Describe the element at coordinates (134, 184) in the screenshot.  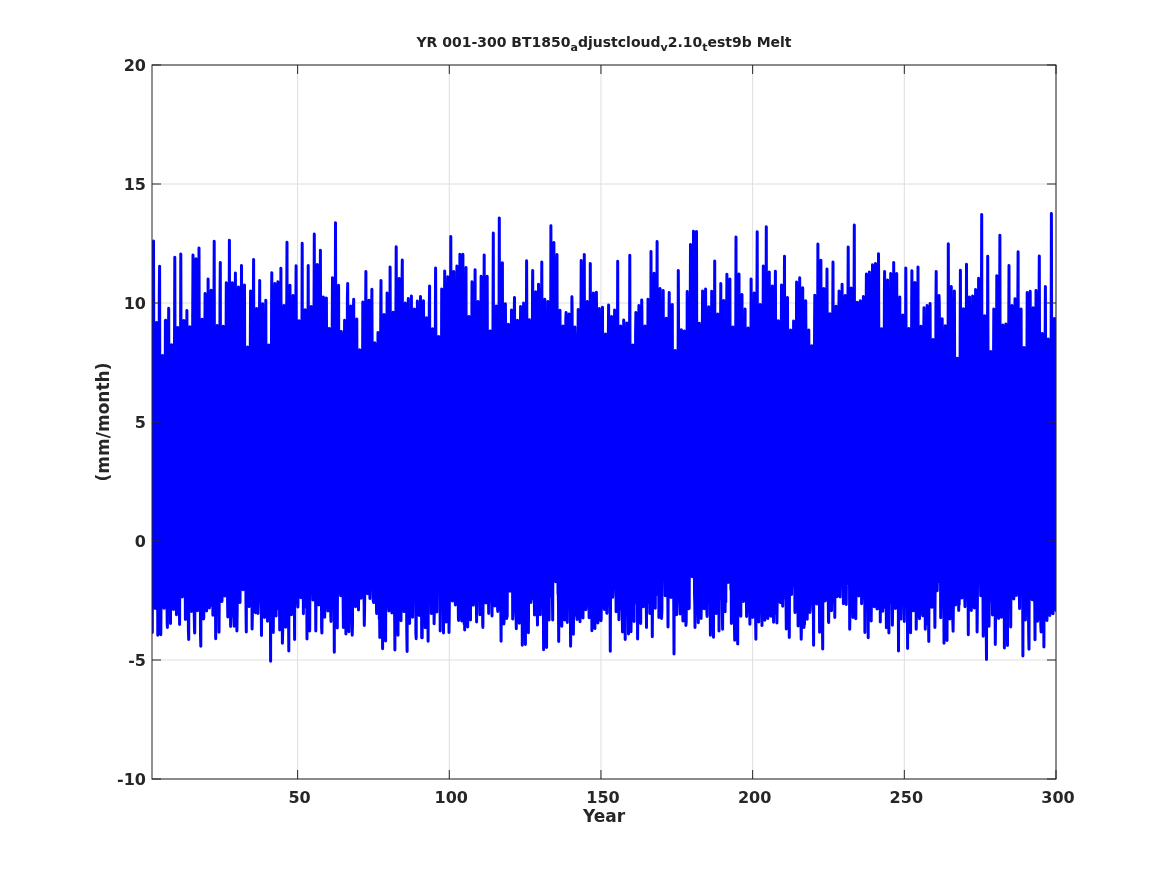
I see `tick-label: 15` at that location.